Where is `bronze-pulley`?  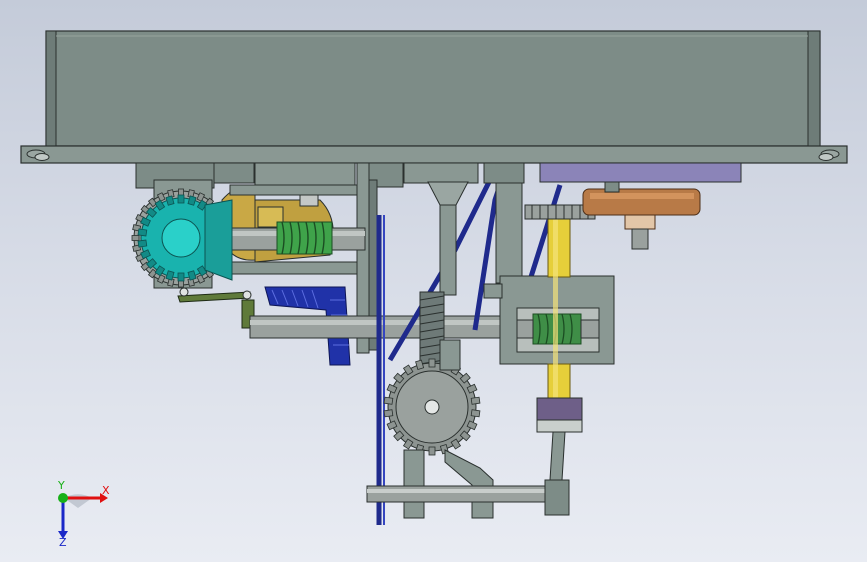 bronze-pulley is located at coordinates (641, 219).